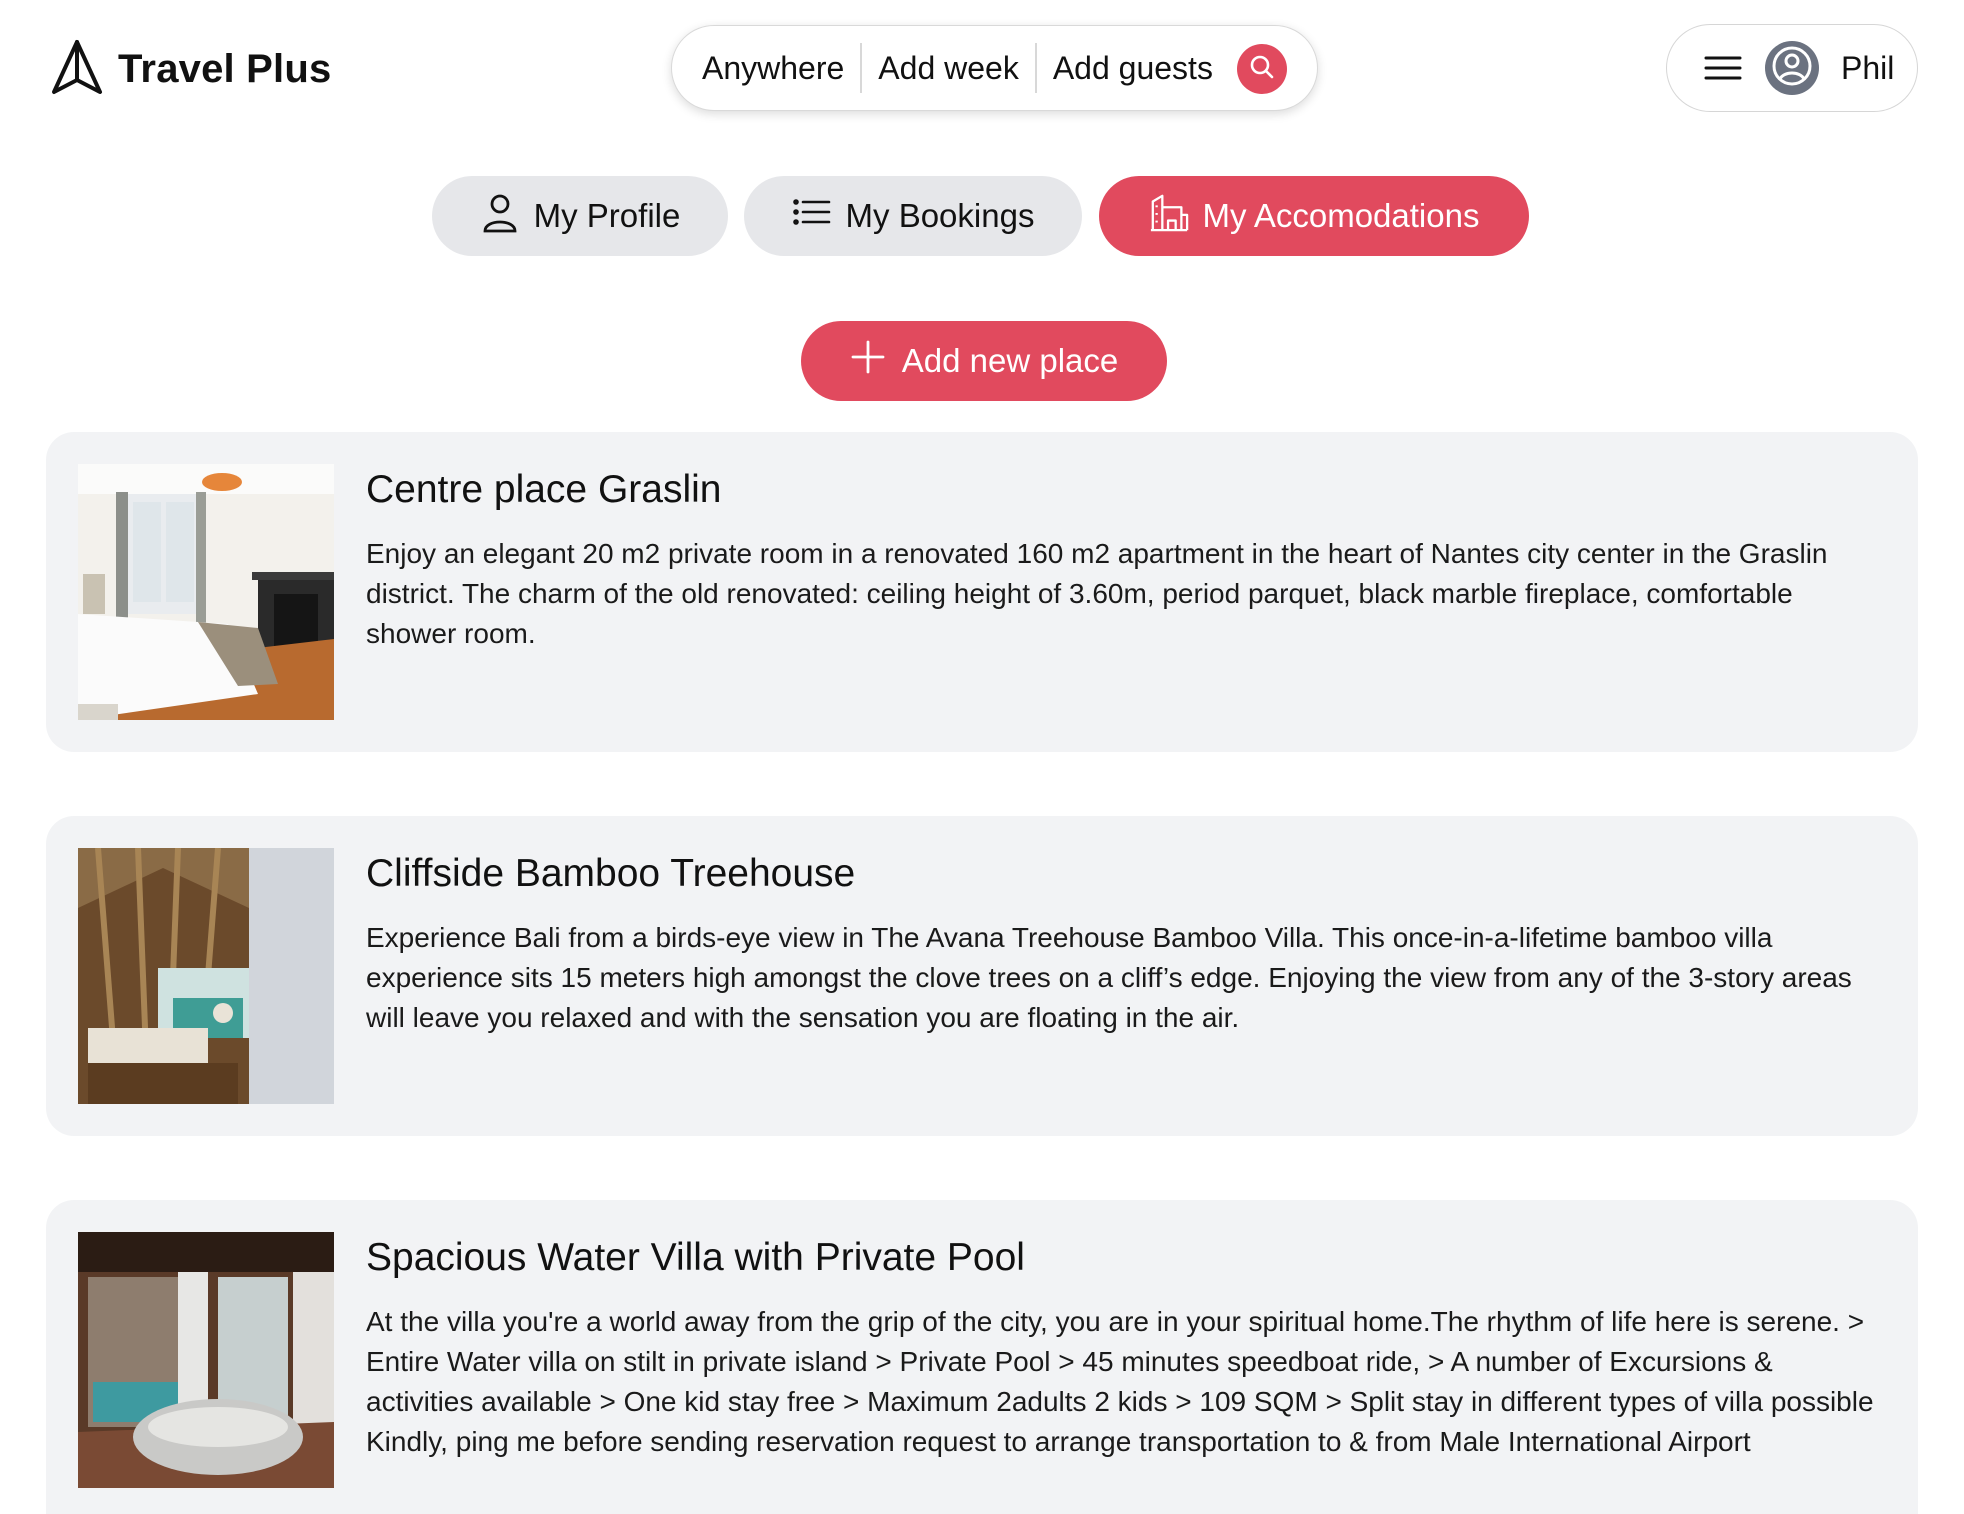 Image resolution: width=1964 pixels, height=1514 pixels. What do you see at coordinates (544, 489) in the screenshot?
I see `place-title: Centre place Graslin` at bounding box center [544, 489].